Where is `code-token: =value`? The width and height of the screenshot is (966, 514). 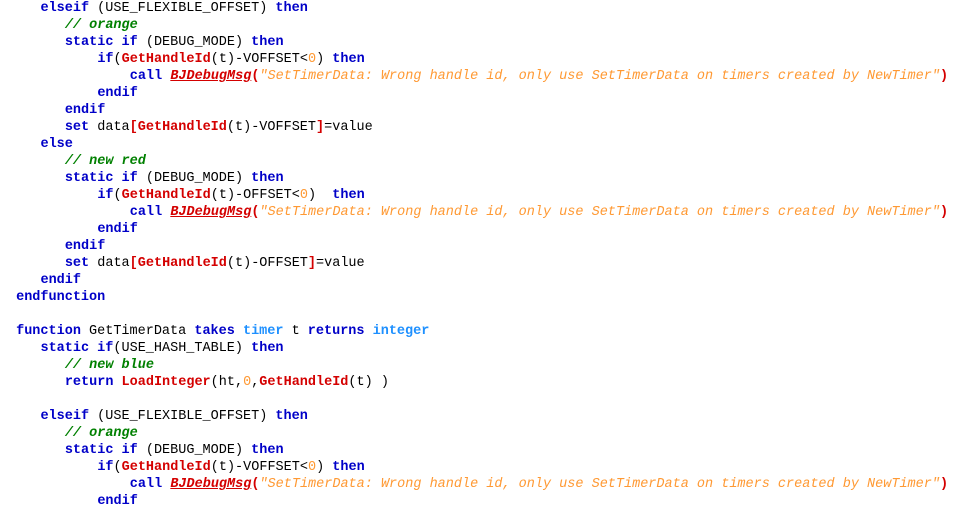 code-token: =value is located at coordinates (340, 263).